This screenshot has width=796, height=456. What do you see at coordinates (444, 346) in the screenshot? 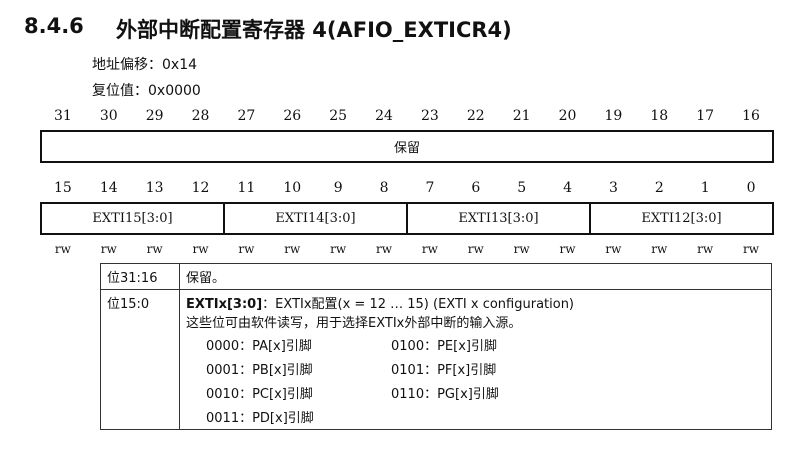
I see `code-item: 0100：PE[x]引脚` at bounding box center [444, 346].